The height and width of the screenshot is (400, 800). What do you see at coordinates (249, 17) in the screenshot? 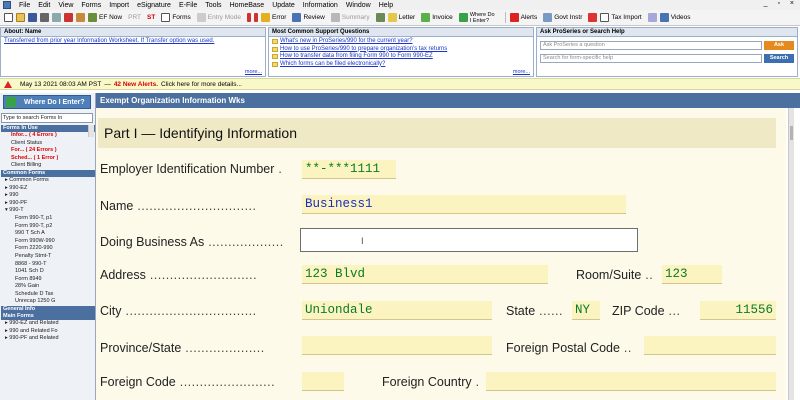
I see `exclamation-icon` at bounding box center [249, 17].